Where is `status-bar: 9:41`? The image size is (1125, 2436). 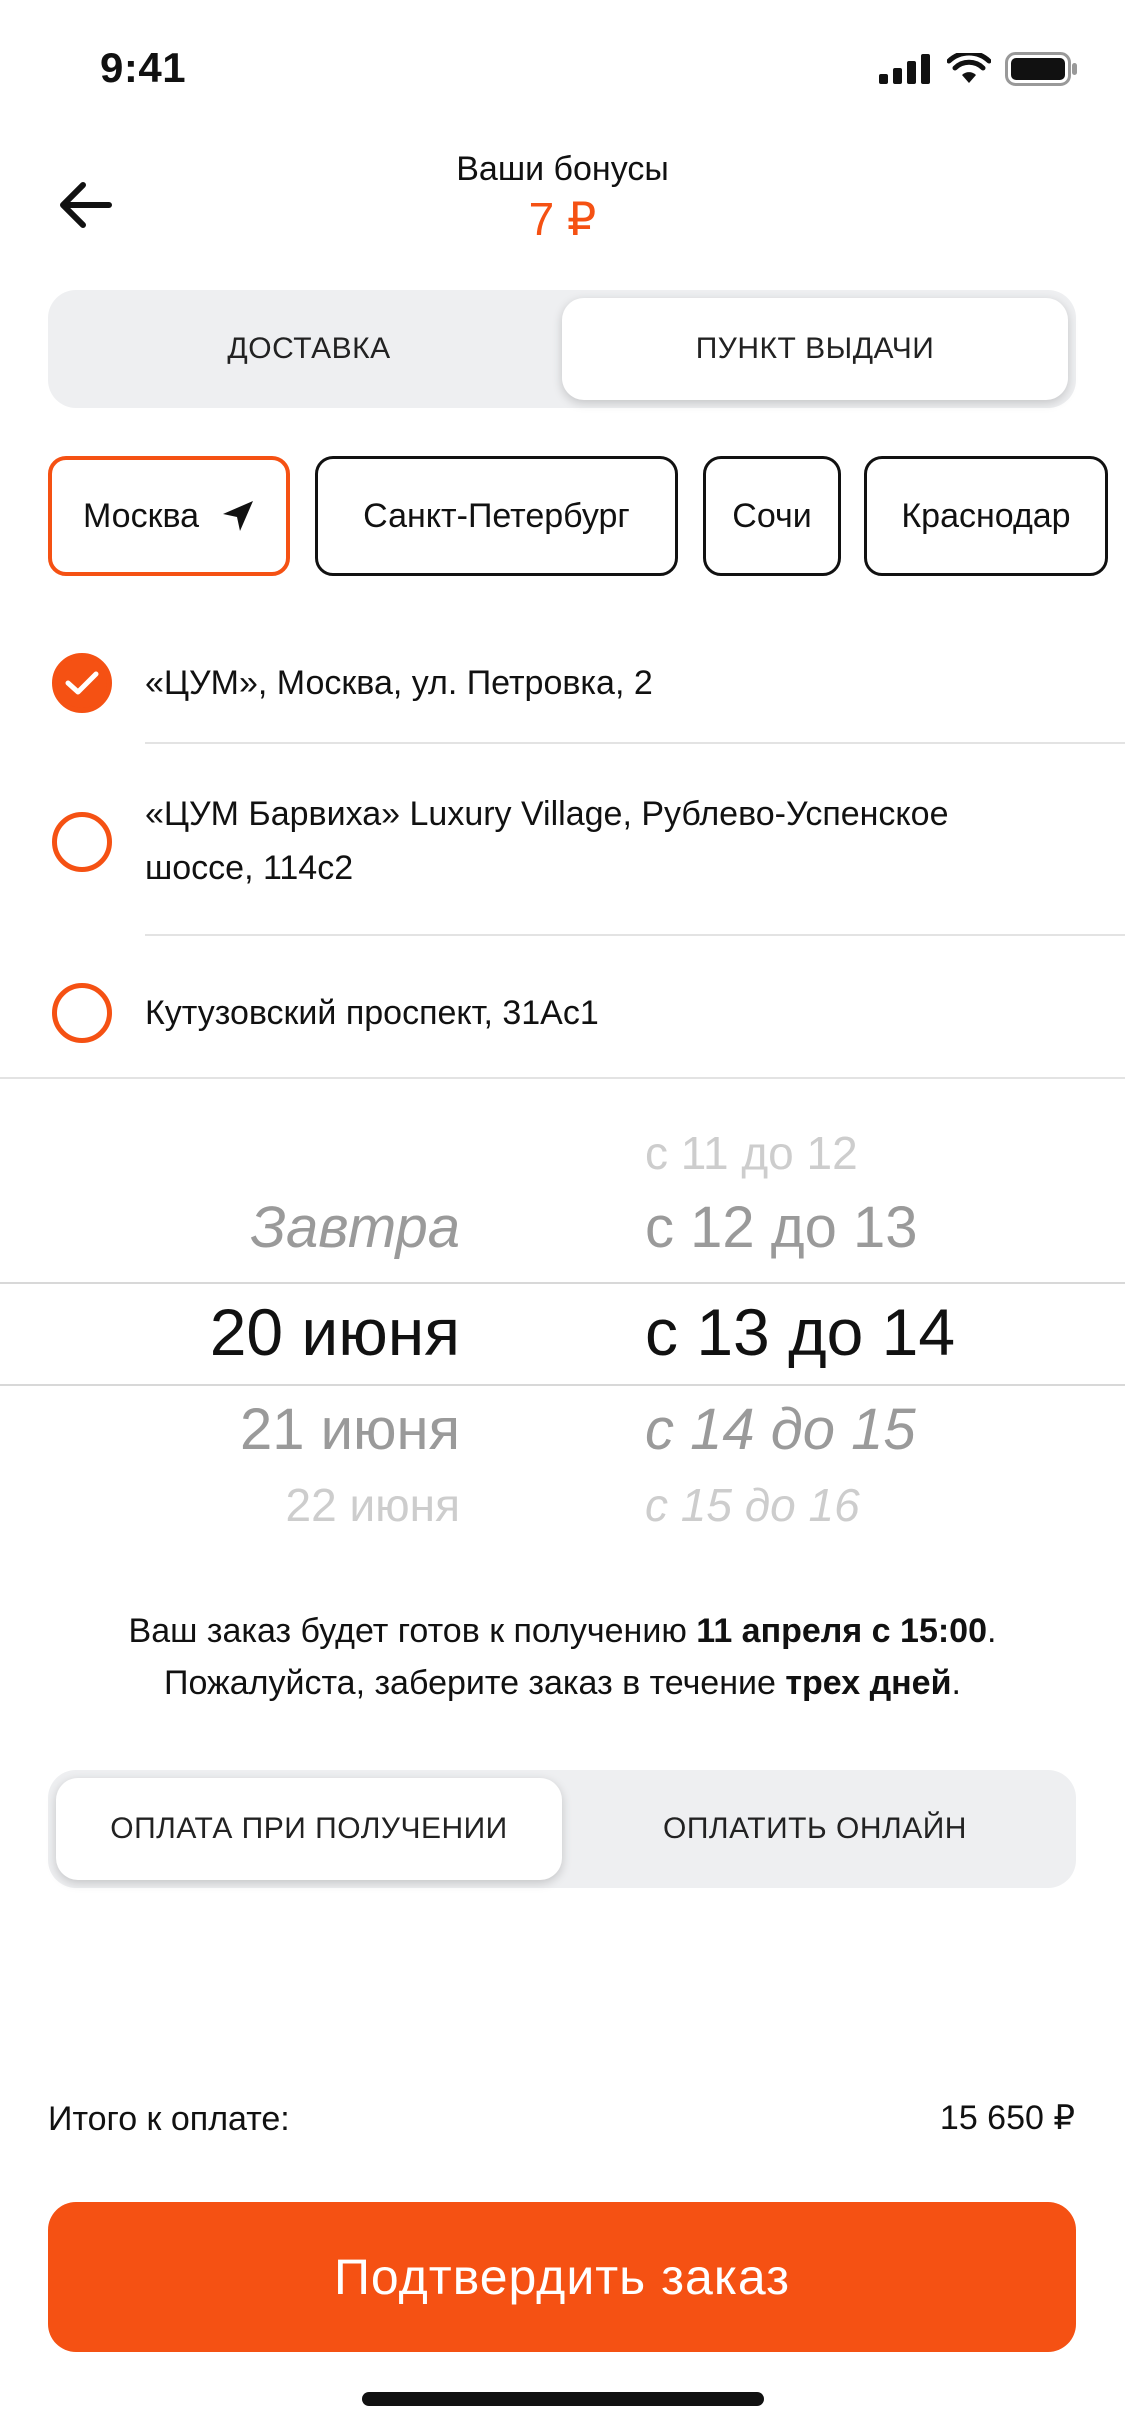
status-bar: 9:41 is located at coordinates (562, 70).